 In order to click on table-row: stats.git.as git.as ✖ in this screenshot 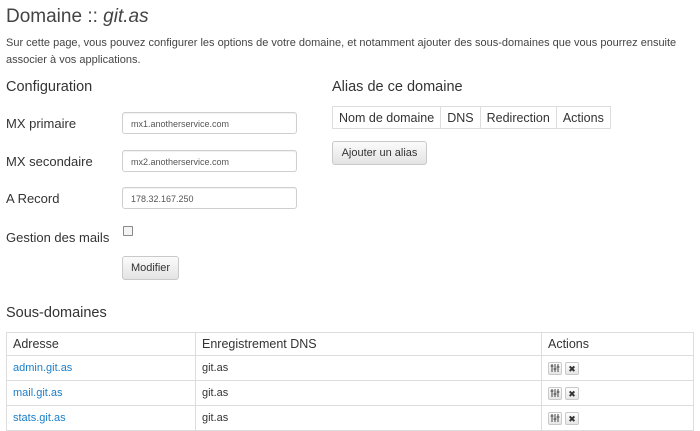, I will do `click(350, 418)`.